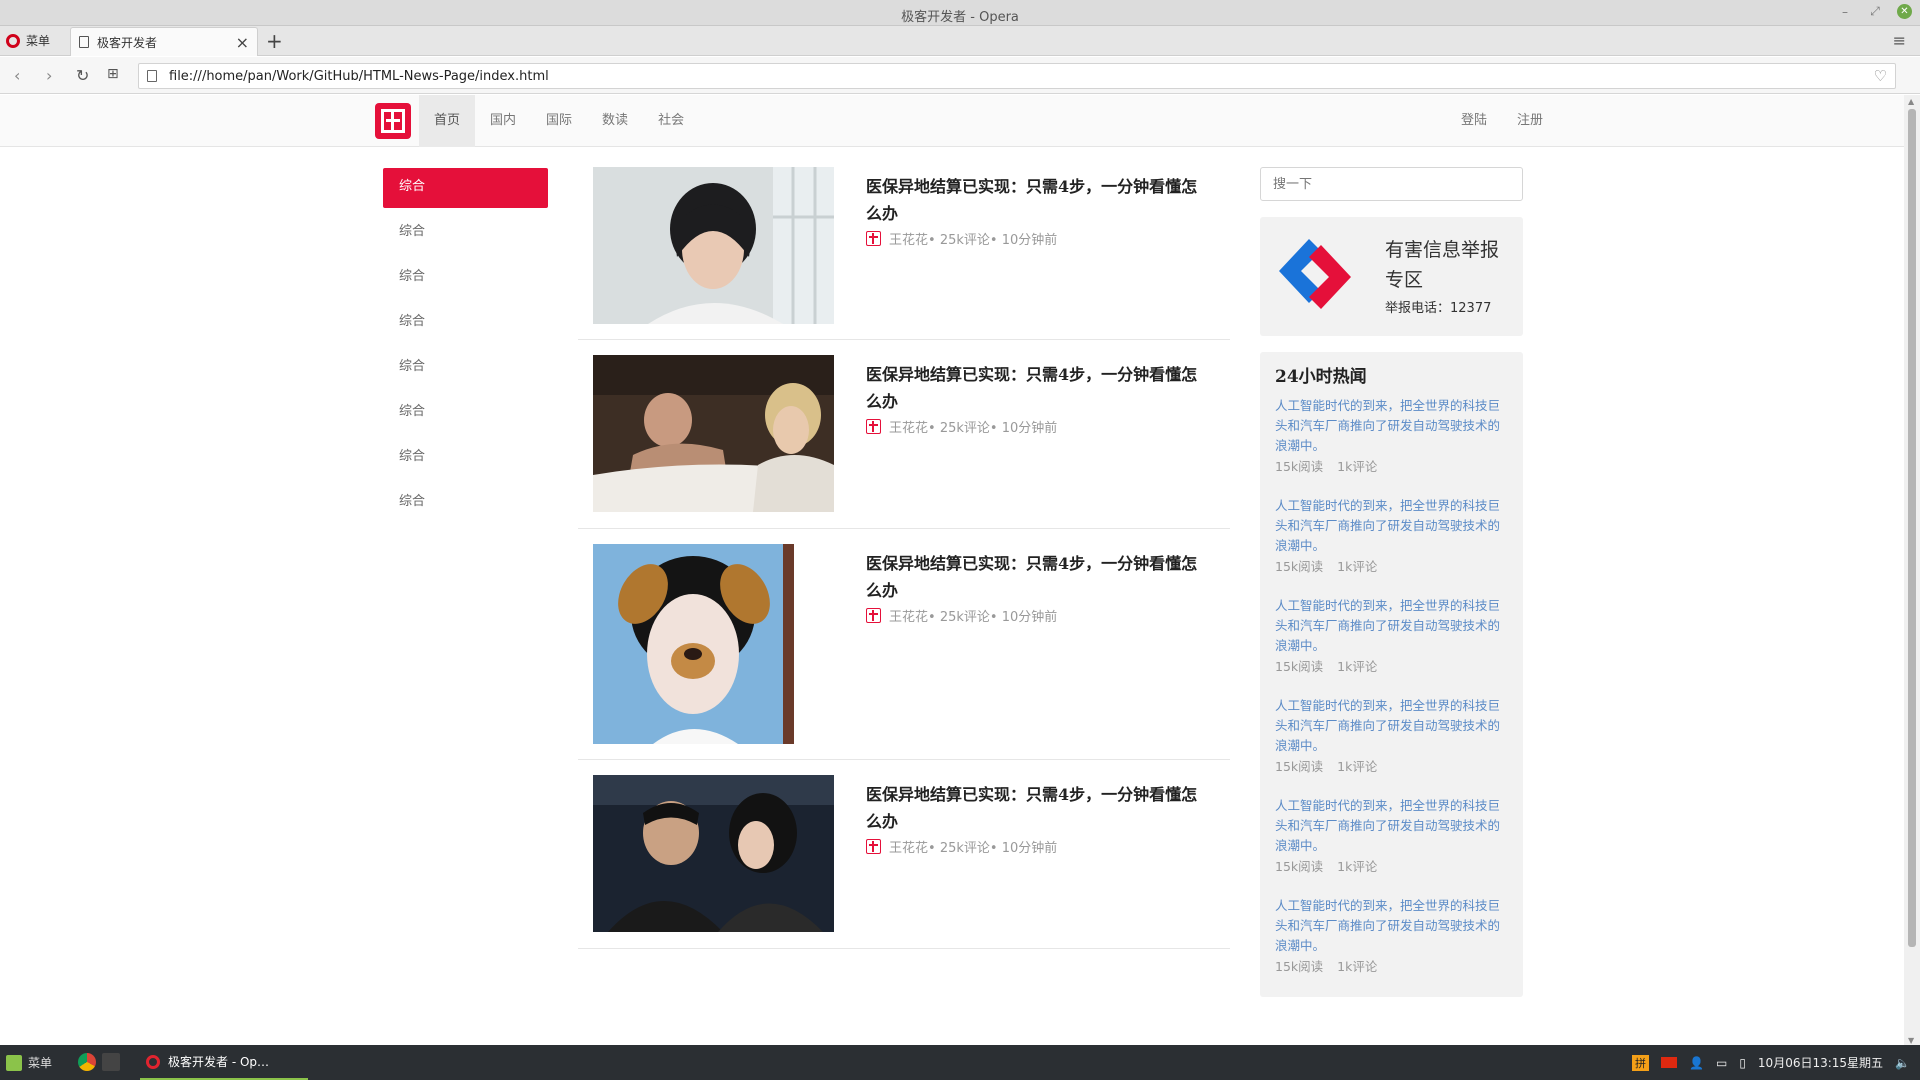 The image size is (1920, 1080). I want to click on auth-links: 登陆 注册, so click(1502, 121).